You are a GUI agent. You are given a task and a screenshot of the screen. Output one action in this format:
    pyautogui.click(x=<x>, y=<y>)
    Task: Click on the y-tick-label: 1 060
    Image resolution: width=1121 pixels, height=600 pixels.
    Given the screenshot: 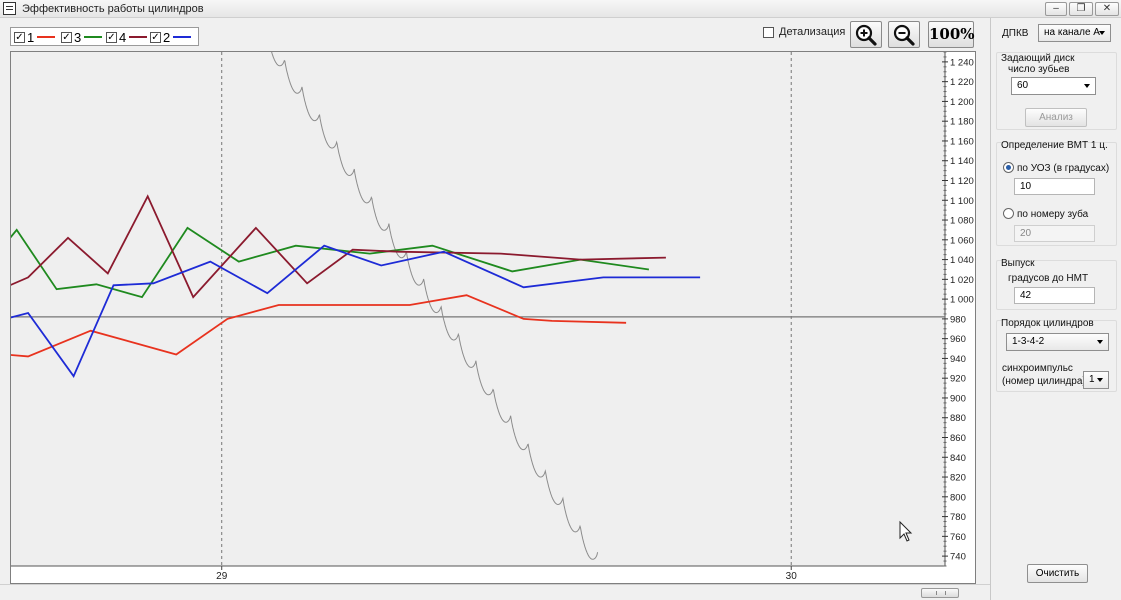 What is the action you would take?
    pyautogui.click(x=962, y=240)
    